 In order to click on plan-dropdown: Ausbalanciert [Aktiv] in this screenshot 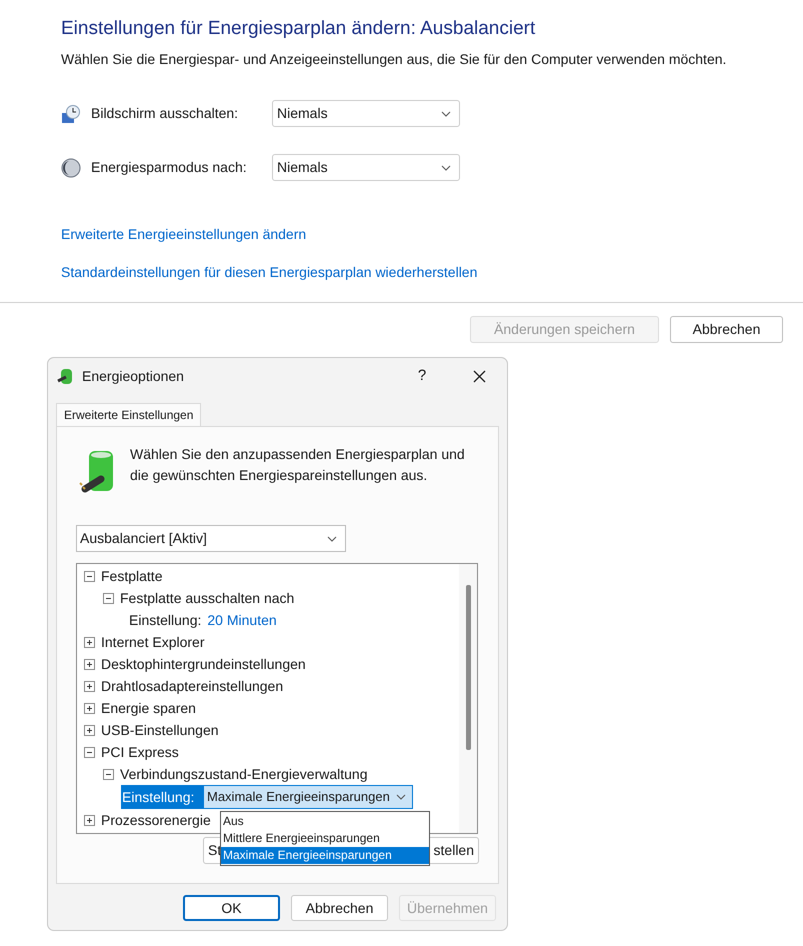, I will do `click(211, 538)`.